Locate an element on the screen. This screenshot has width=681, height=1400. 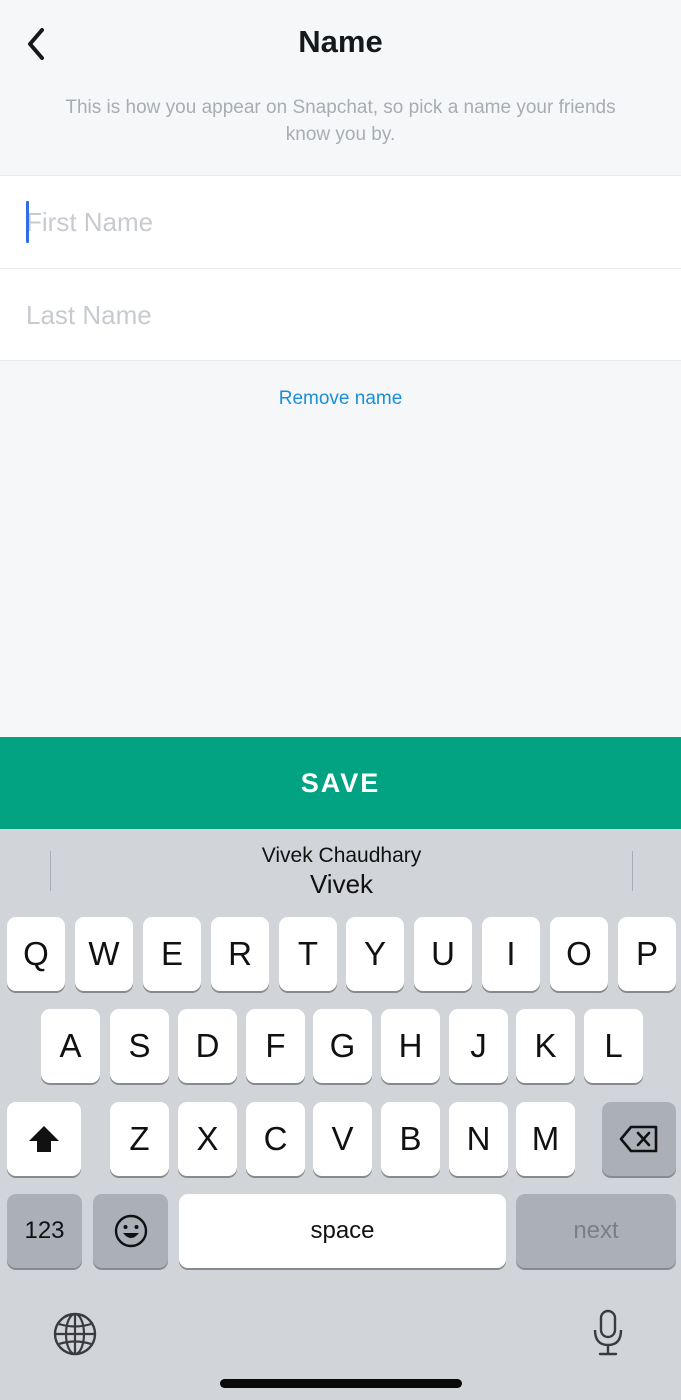
globe-icon is located at coordinates (75, 1334).